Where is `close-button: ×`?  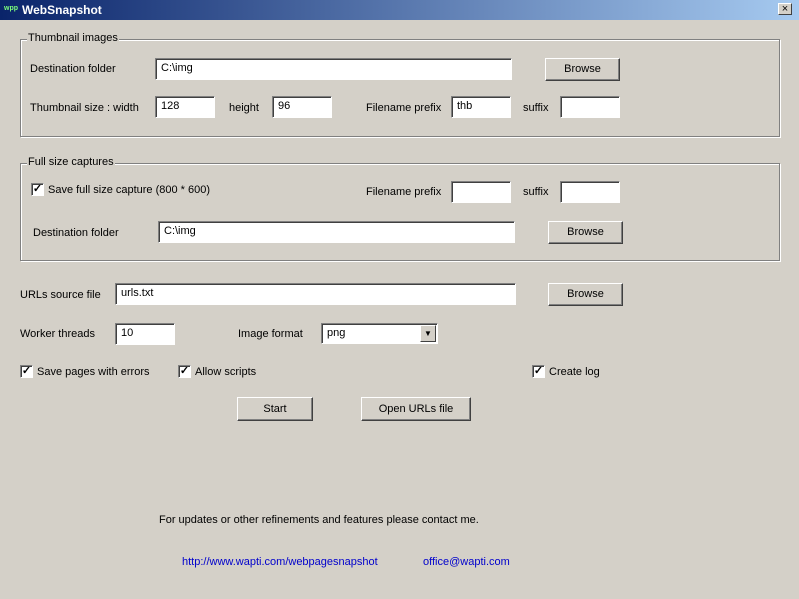 close-button: × is located at coordinates (785, 9).